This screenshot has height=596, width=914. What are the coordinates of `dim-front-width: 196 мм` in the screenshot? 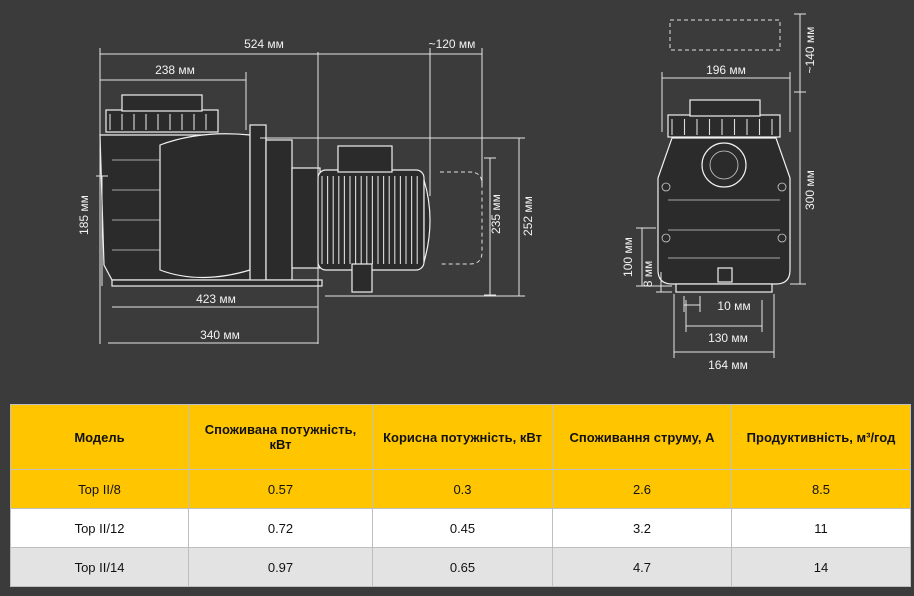 It's located at (726, 70).